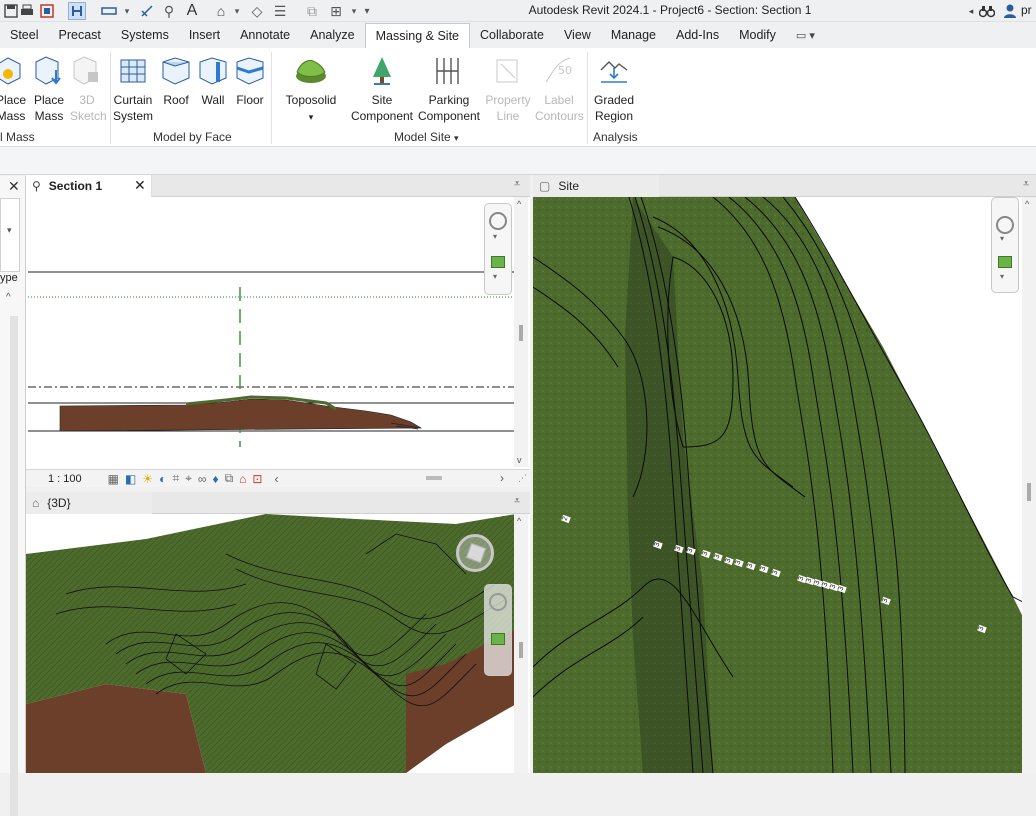  Describe the element at coordinates (147, 11) in the screenshot. I see `tag-icon` at that location.